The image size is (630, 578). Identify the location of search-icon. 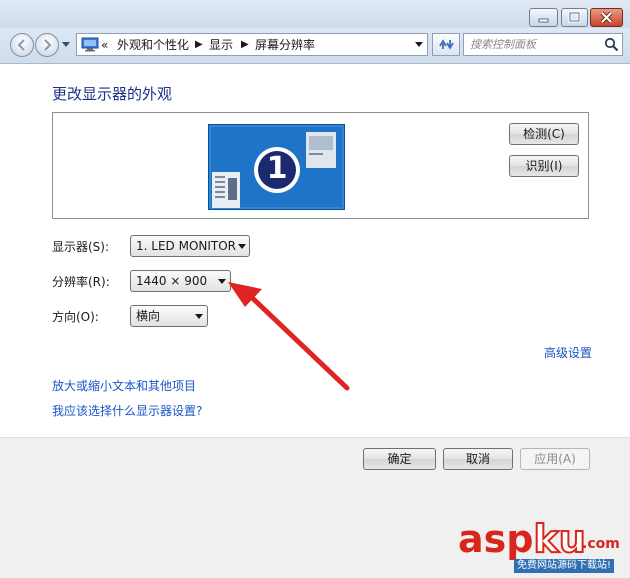
(611, 44).